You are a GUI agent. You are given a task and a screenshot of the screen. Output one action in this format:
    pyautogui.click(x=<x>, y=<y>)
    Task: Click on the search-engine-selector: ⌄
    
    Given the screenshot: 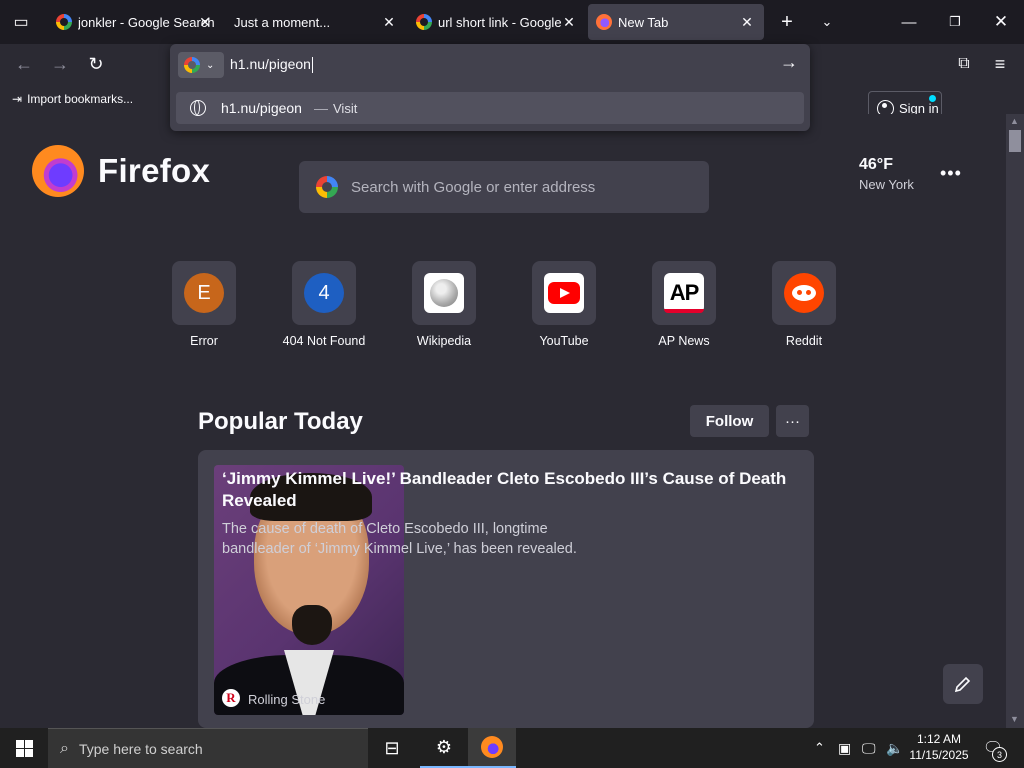 What is the action you would take?
    pyautogui.click(x=201, y=65)
    